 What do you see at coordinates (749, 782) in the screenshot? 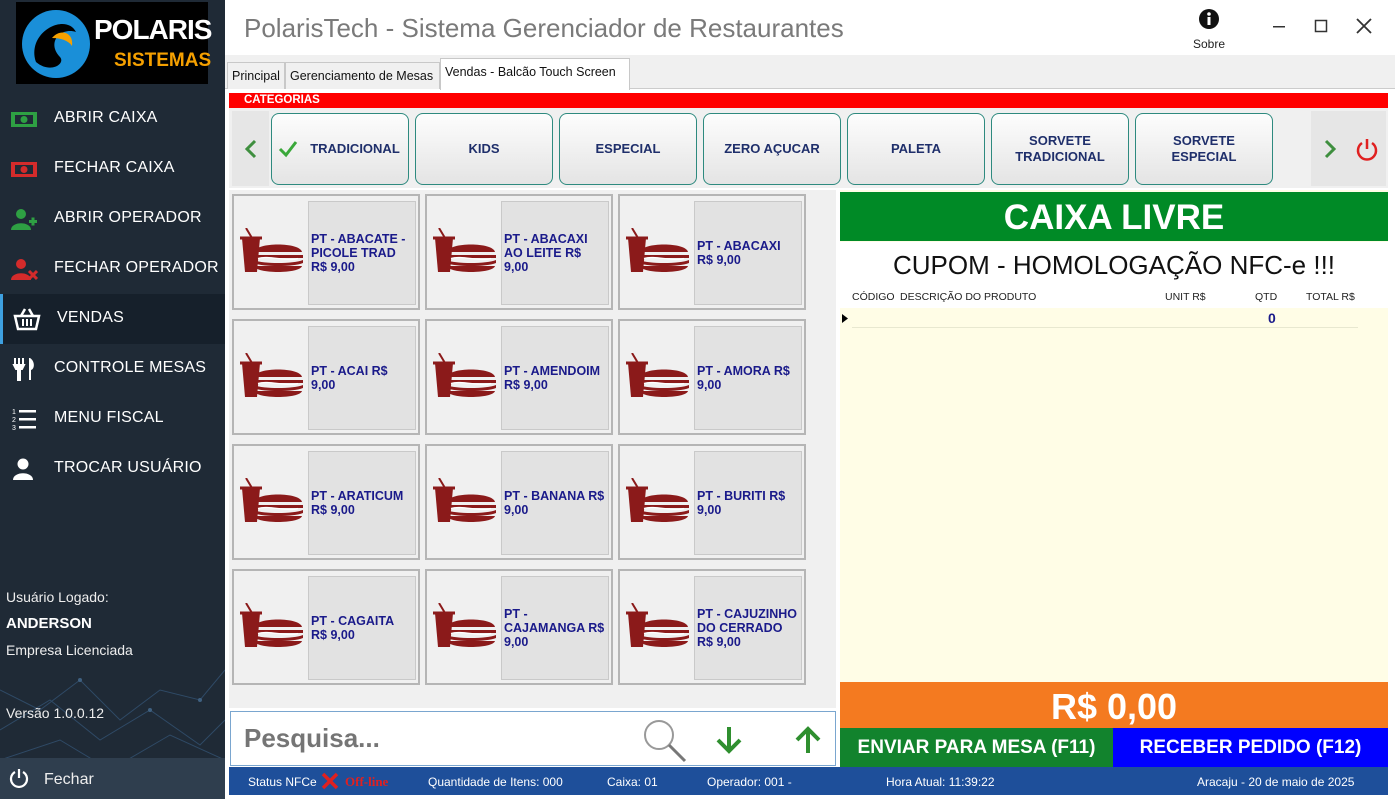
I see `operator-label: Operador: 001 -` at bounding box center [749, 782].